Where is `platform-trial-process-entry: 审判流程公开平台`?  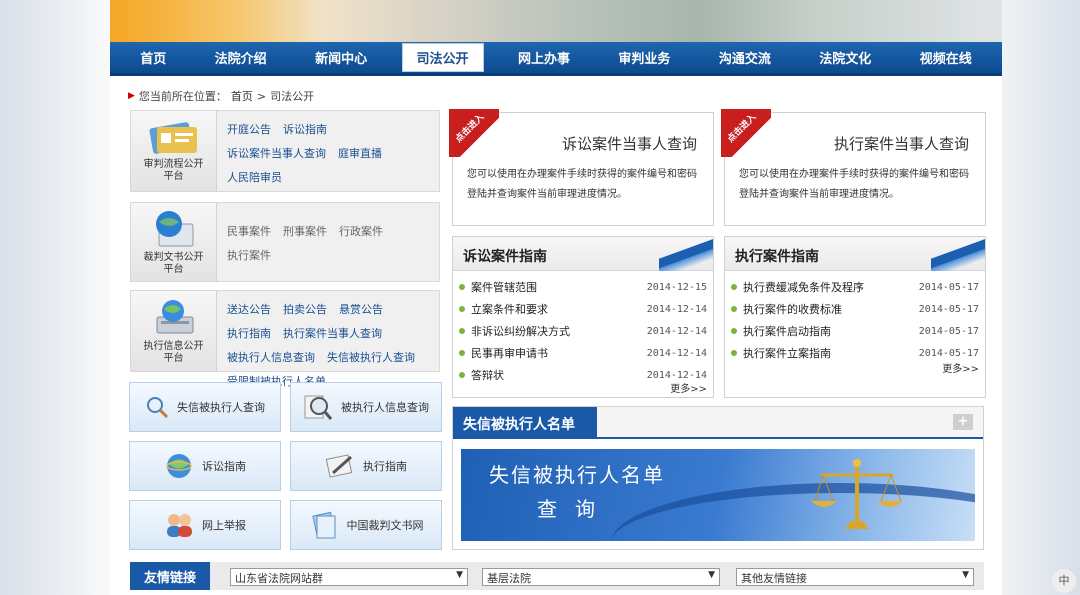 platform-trial-process-entry: 审判流程公开平台 is located at coordinates (174, 151).